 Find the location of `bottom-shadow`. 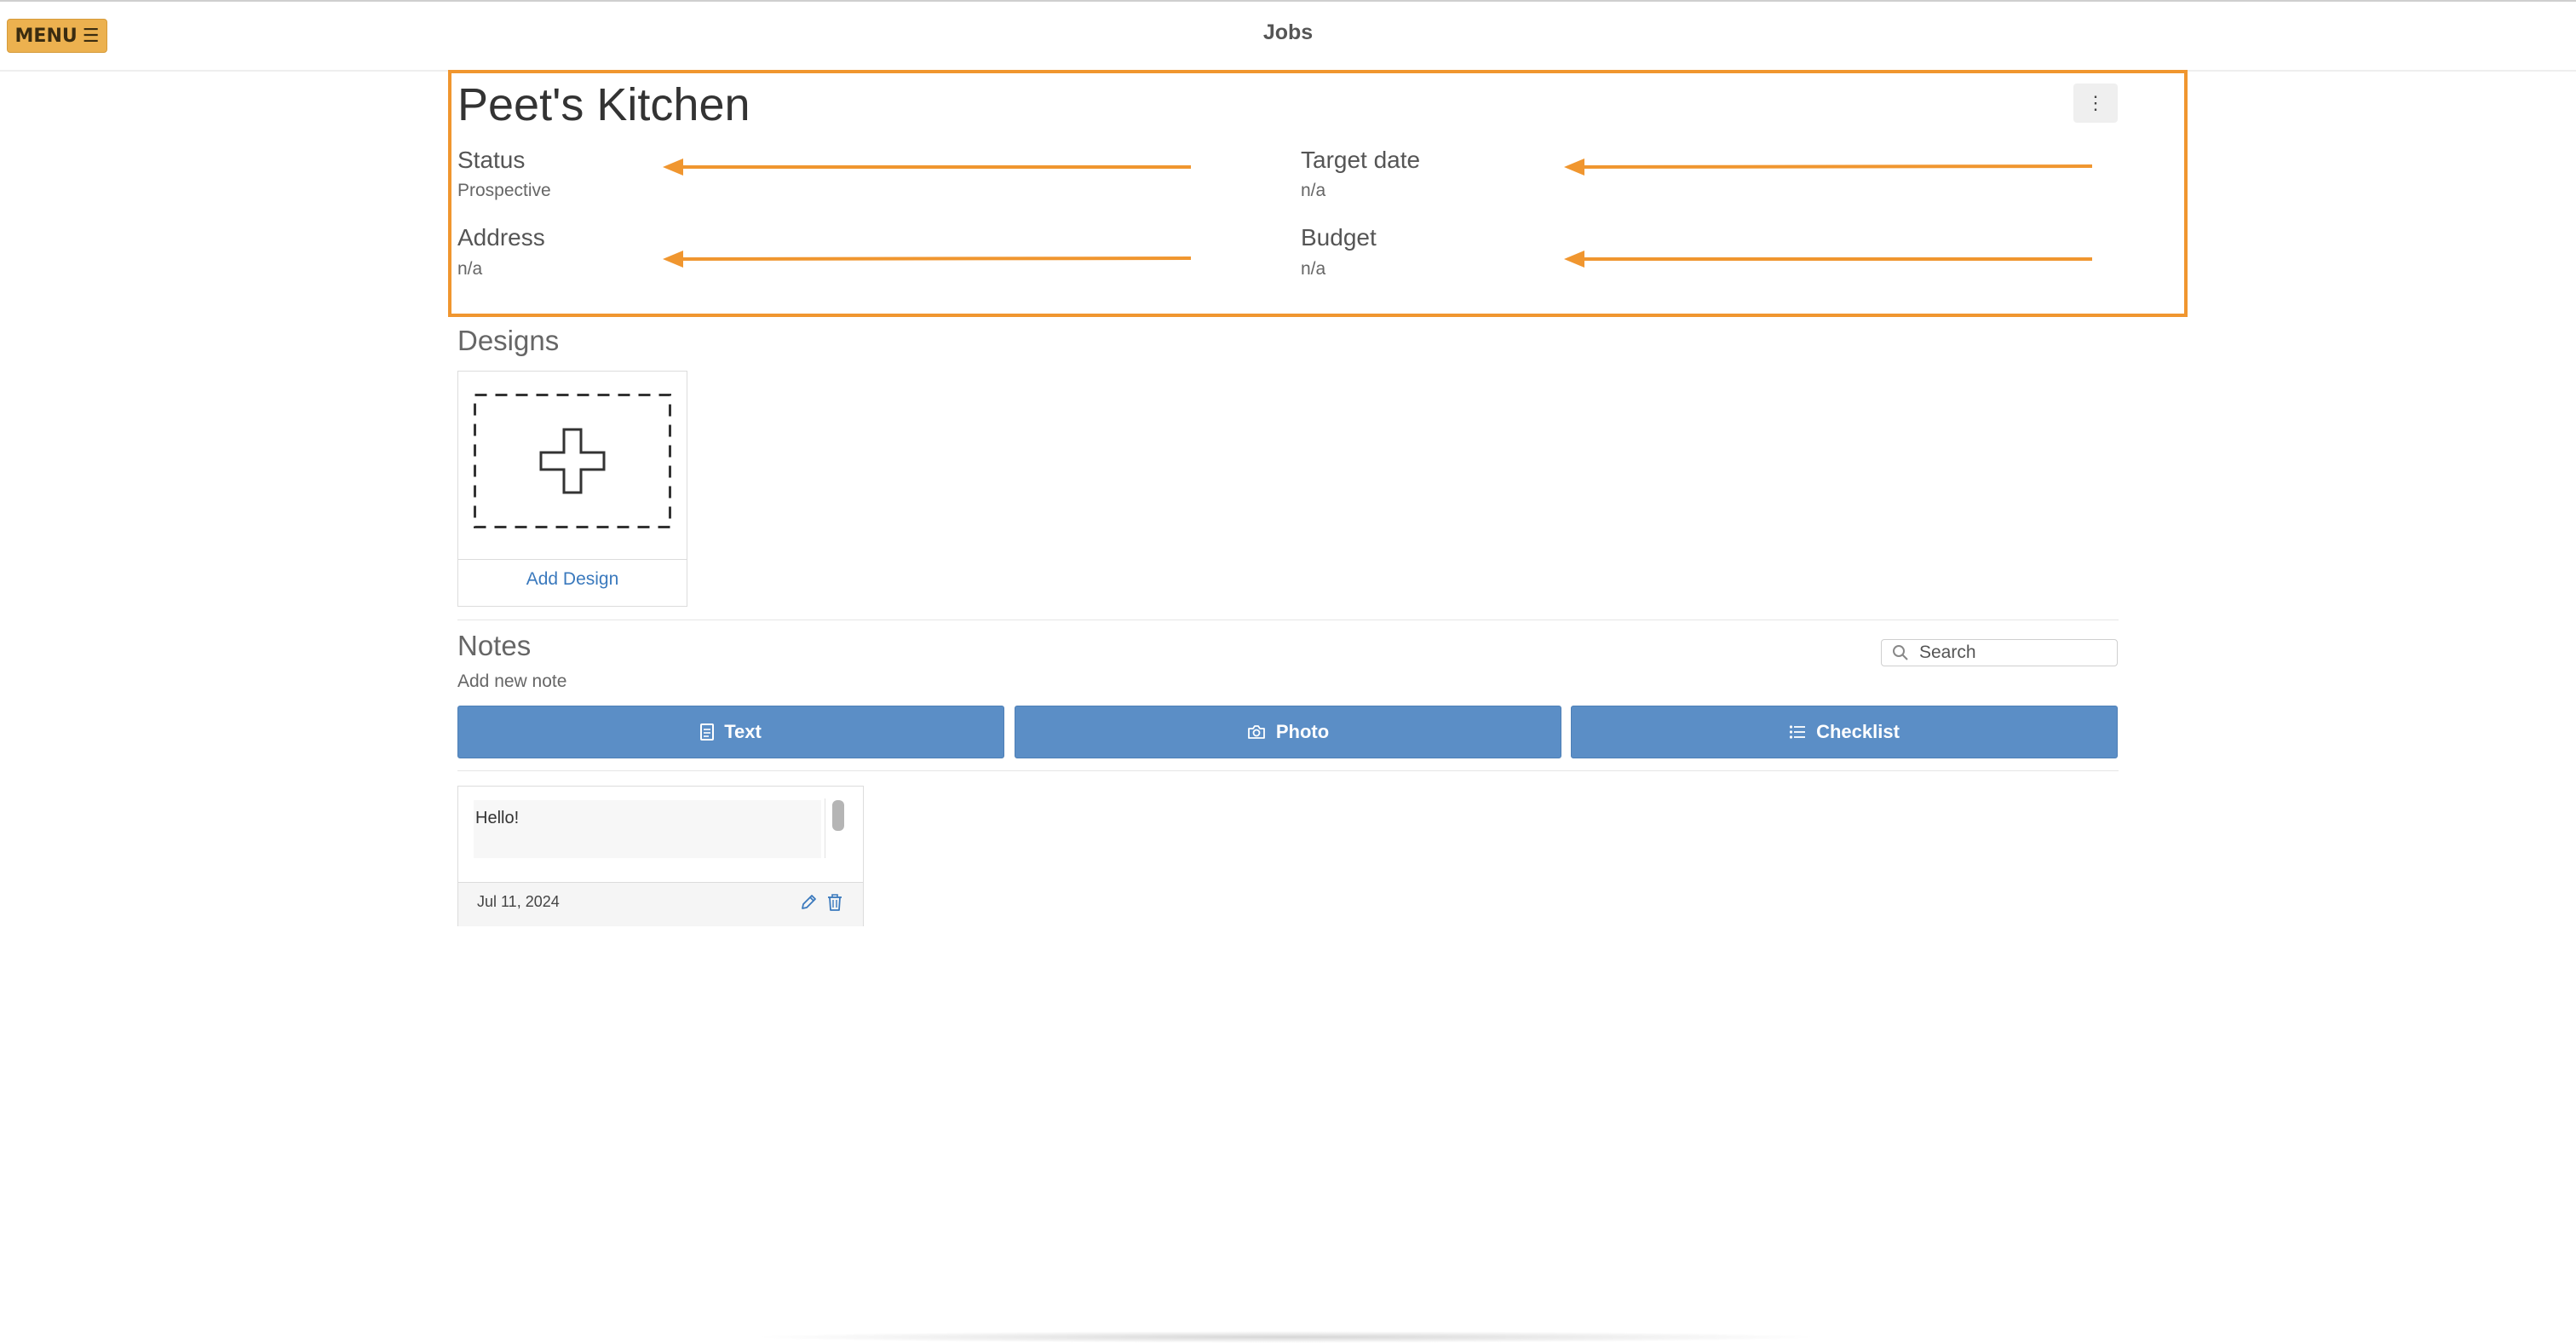

bottom-shadow is located at coordinates (1287, 1337).